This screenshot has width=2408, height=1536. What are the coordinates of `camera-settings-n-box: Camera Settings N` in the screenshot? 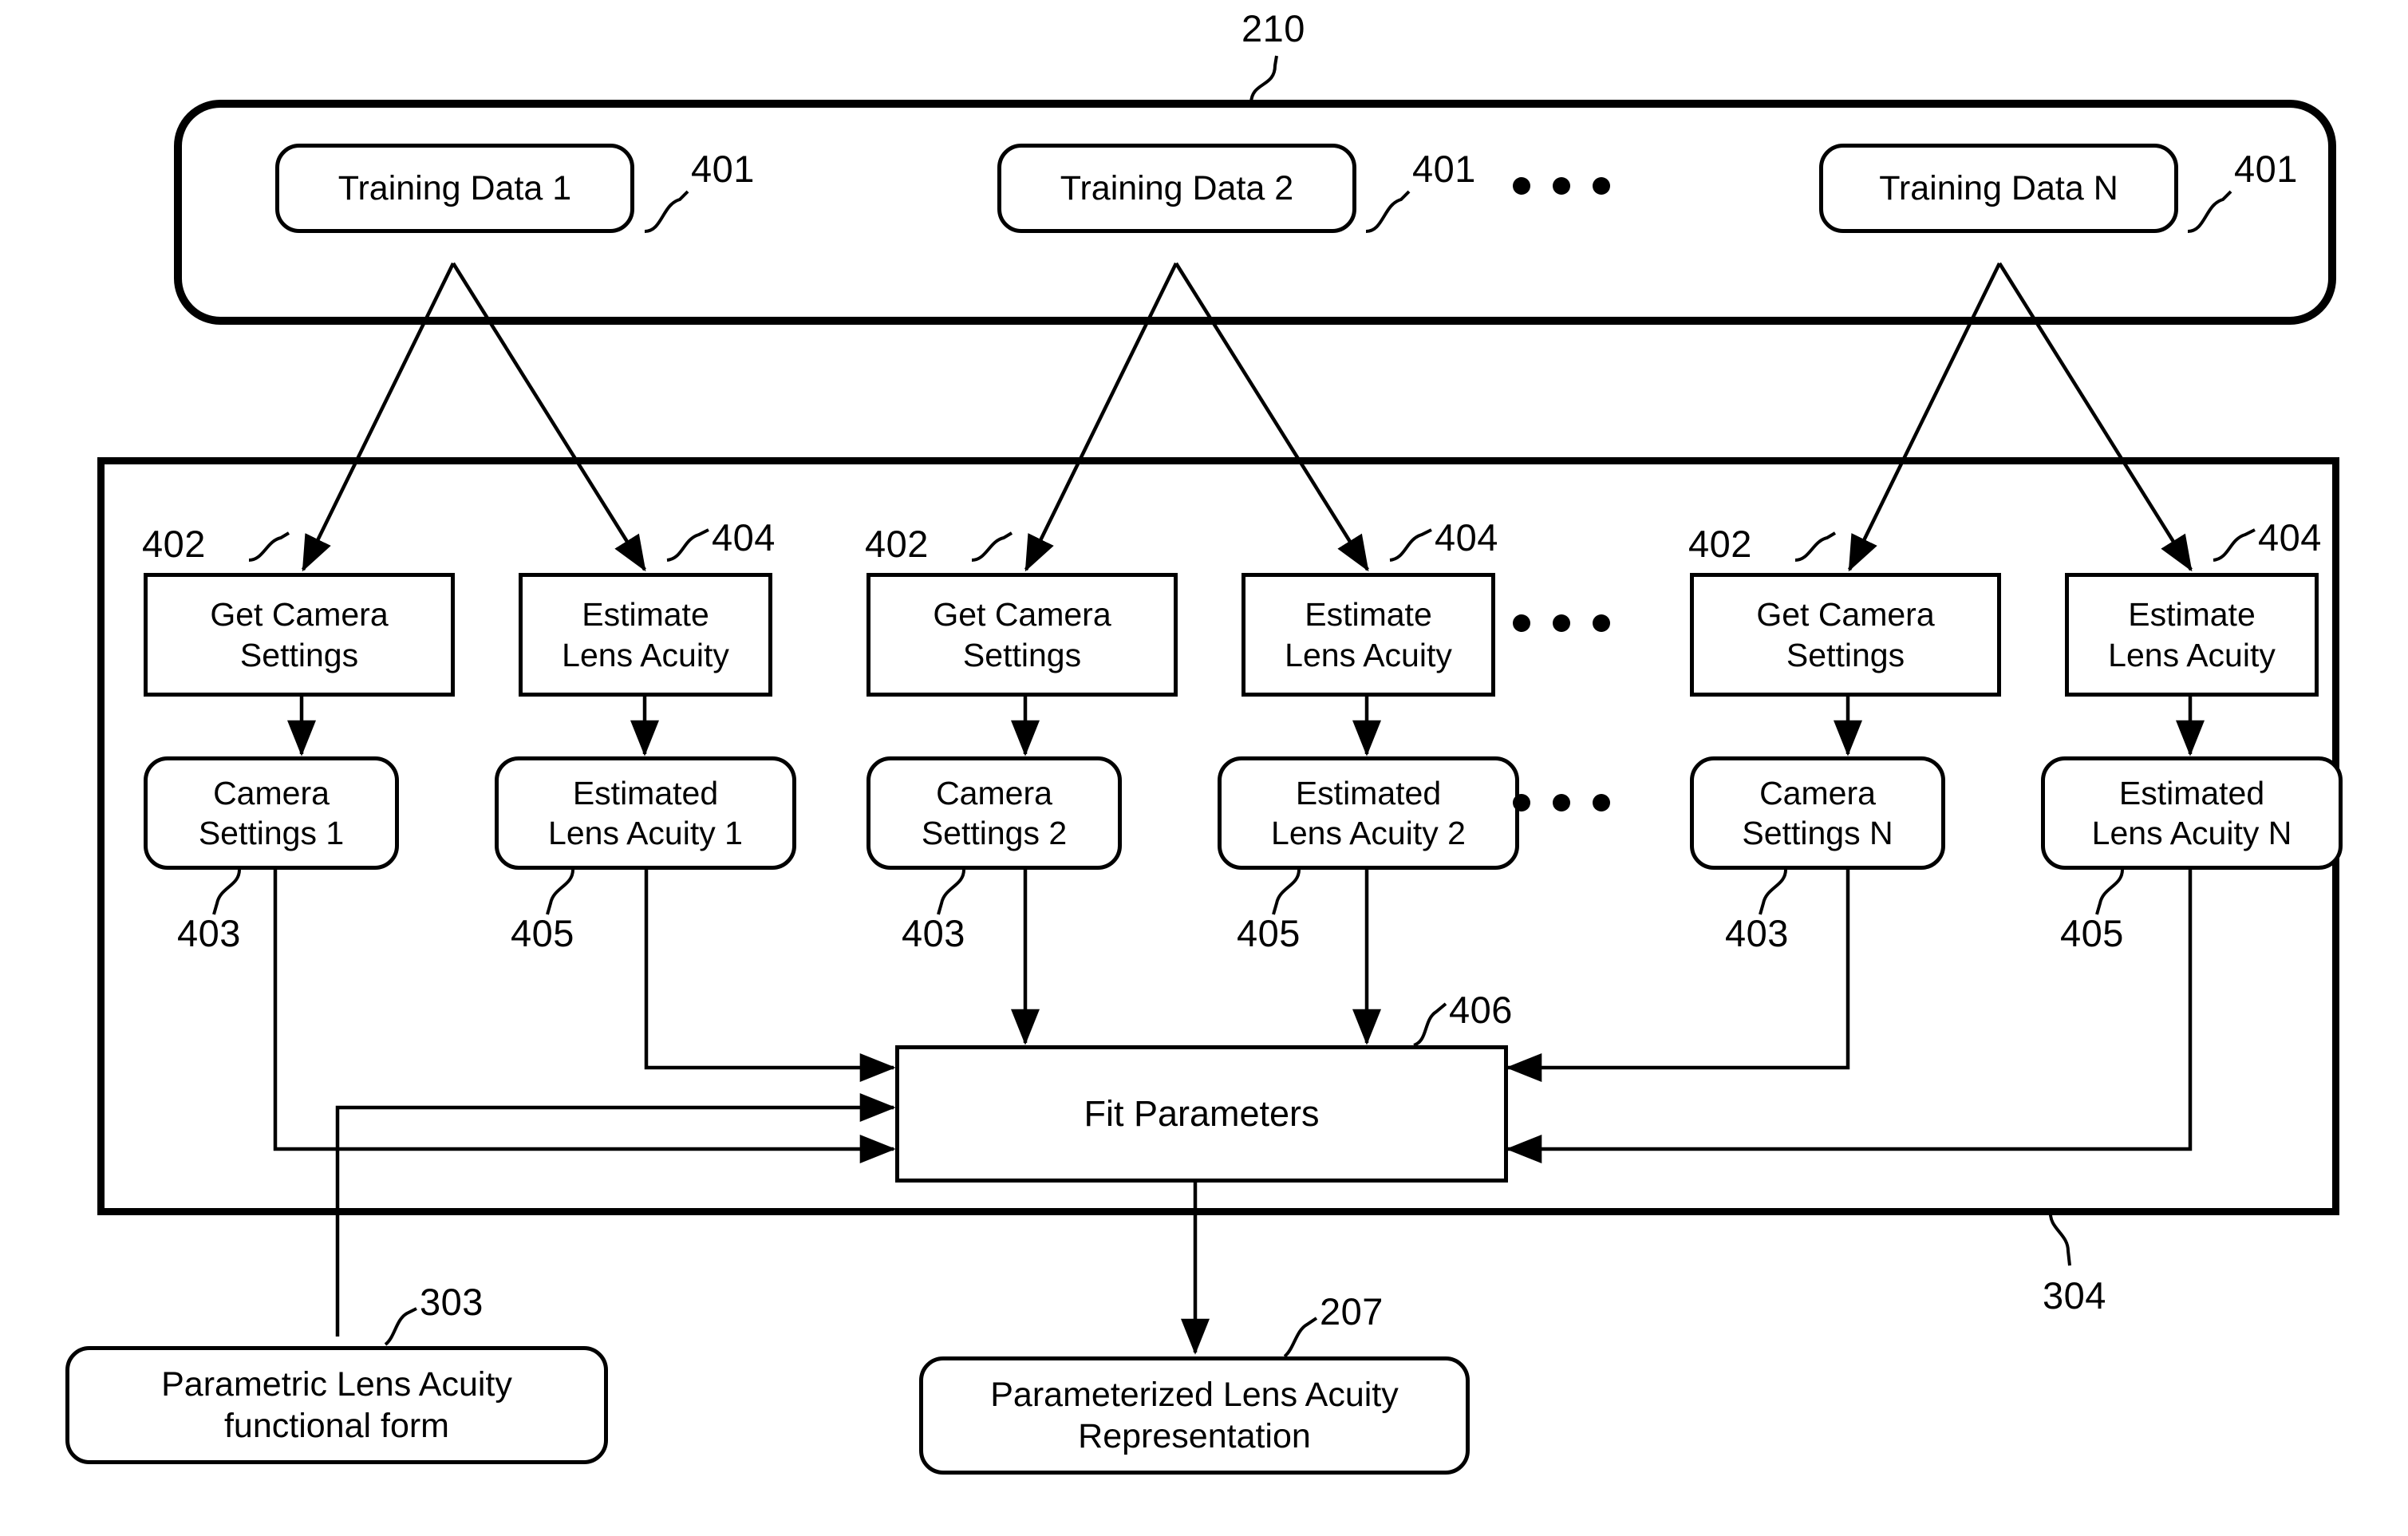 It's located at (1817, 813).